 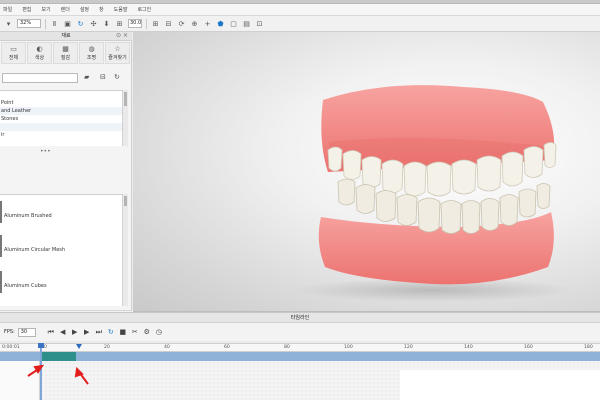 I want to click on folder-icon: ▭, so click(x=13, y=49).